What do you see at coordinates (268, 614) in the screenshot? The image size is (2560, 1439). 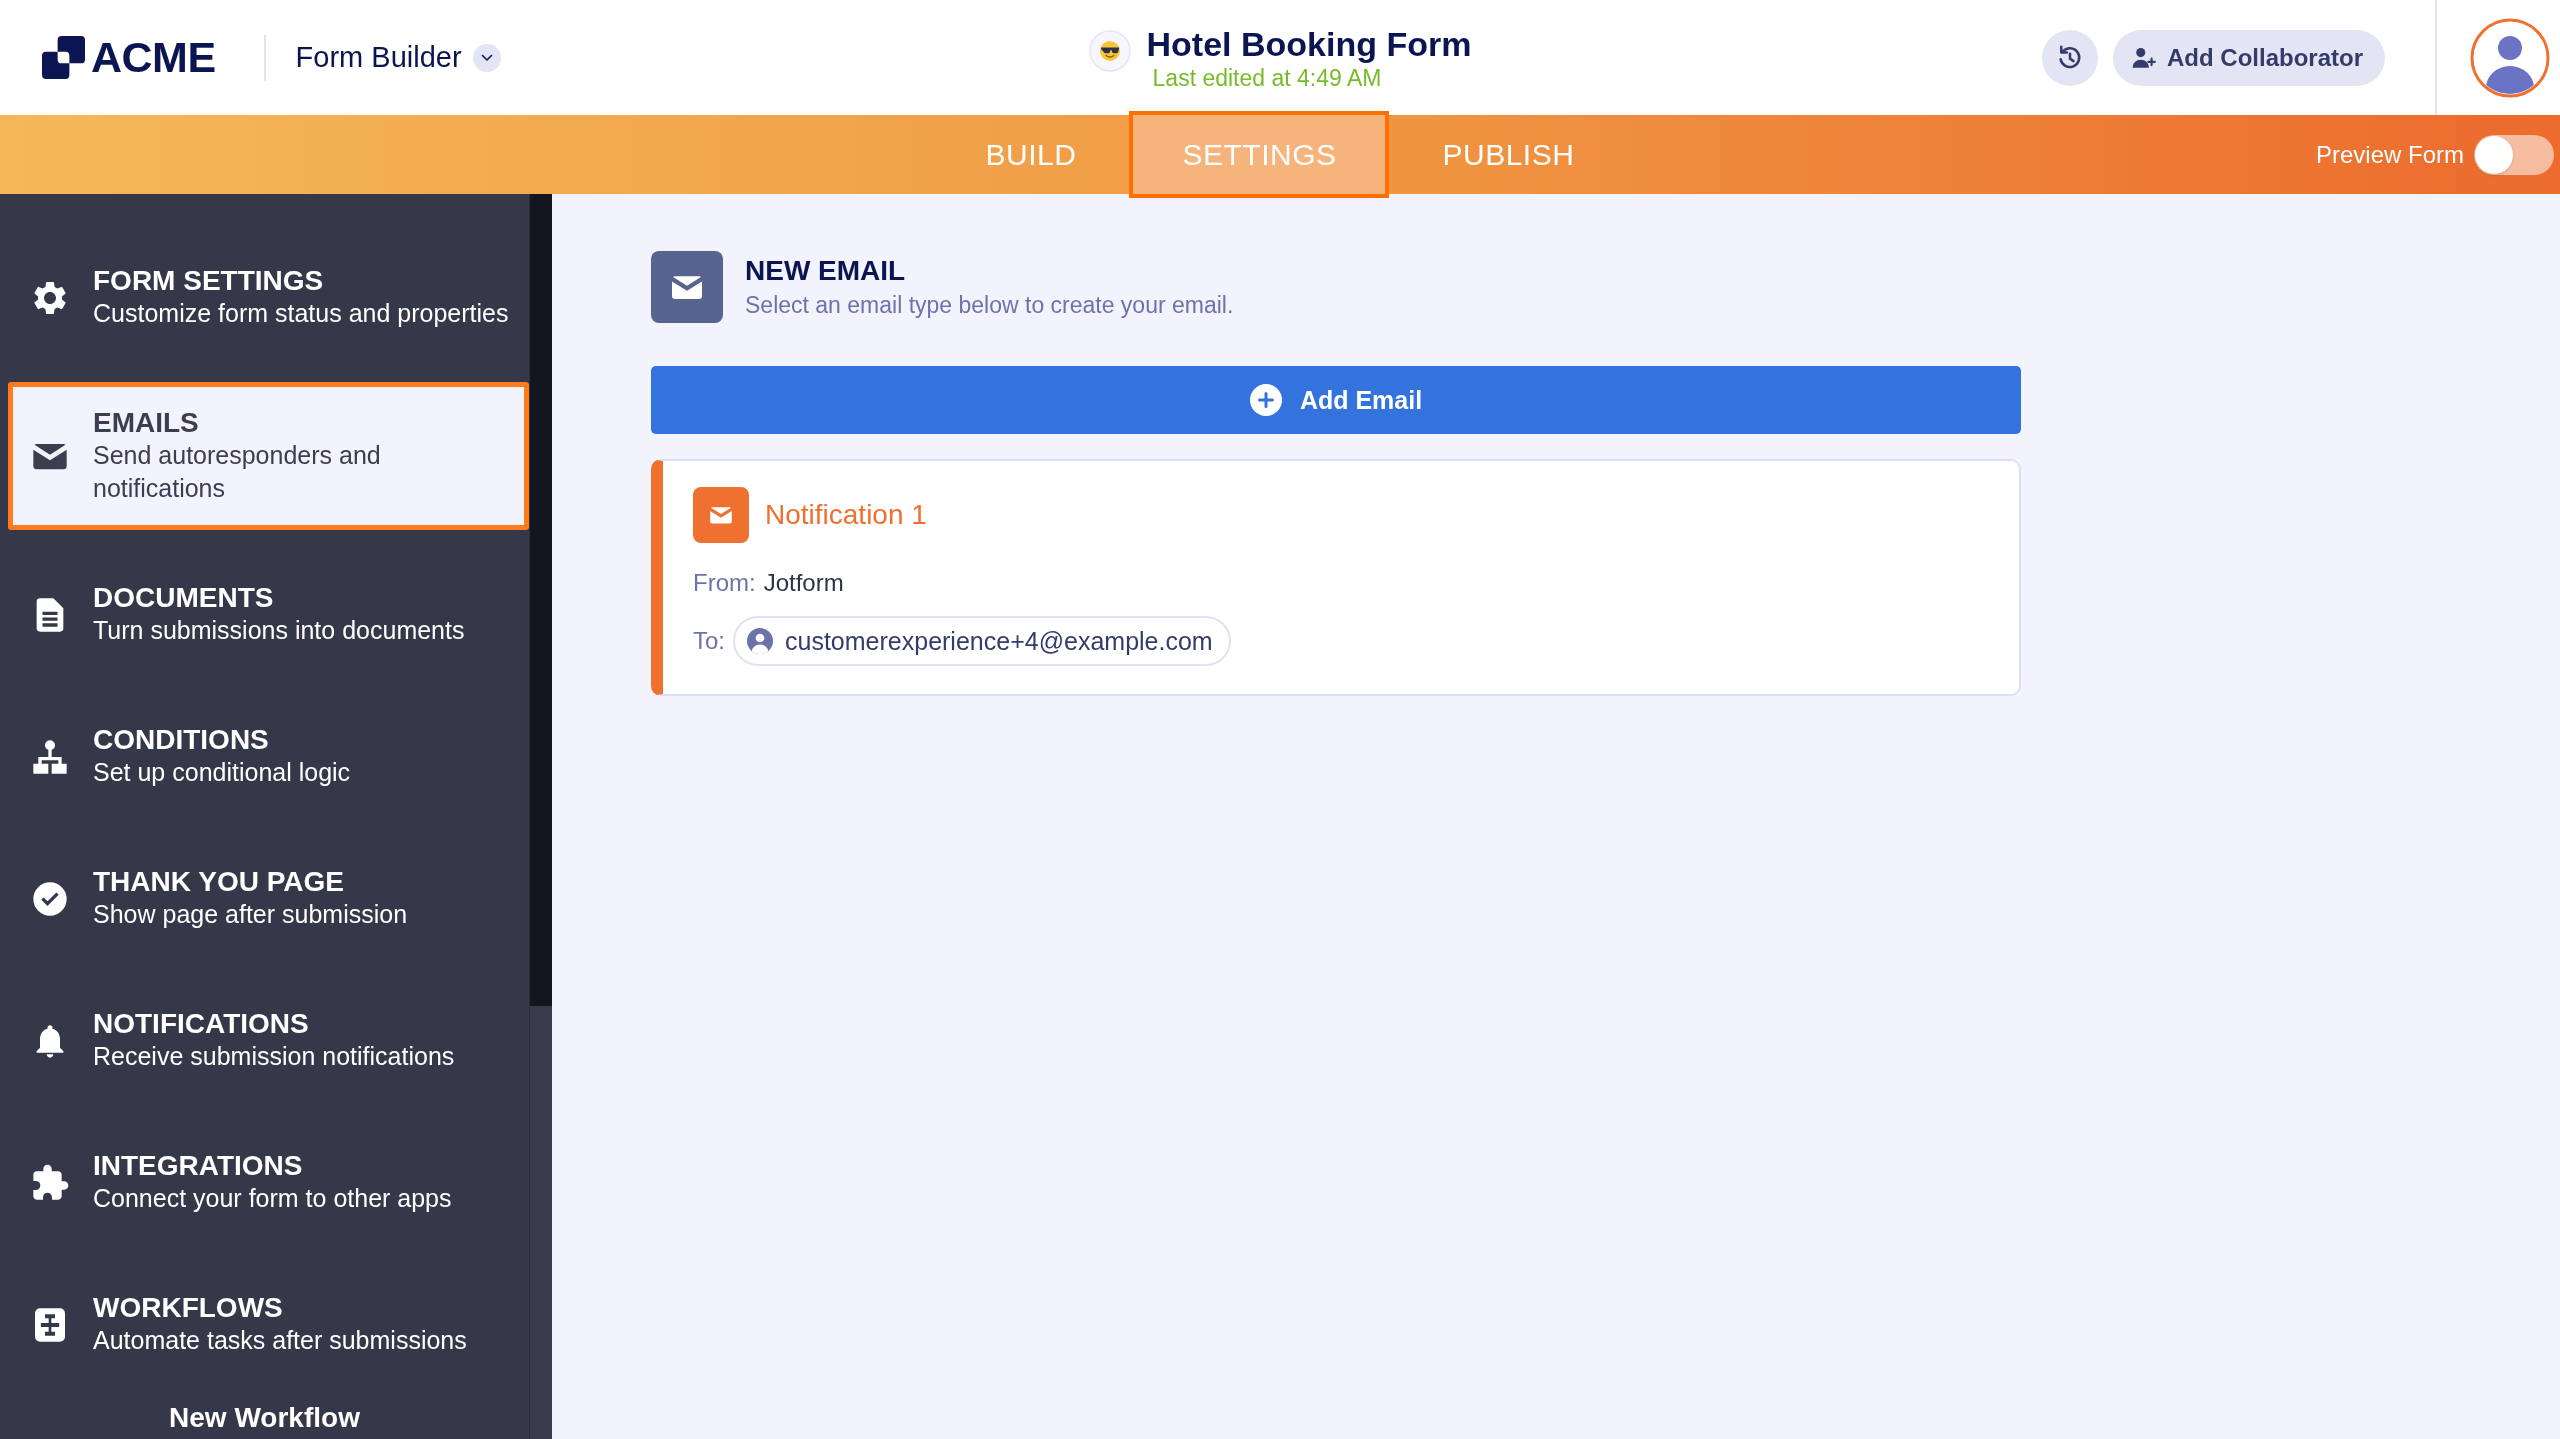 I see `sidebar-item: DOCUMENTS Turn submissions into documents` at bounding box center [268, 614].